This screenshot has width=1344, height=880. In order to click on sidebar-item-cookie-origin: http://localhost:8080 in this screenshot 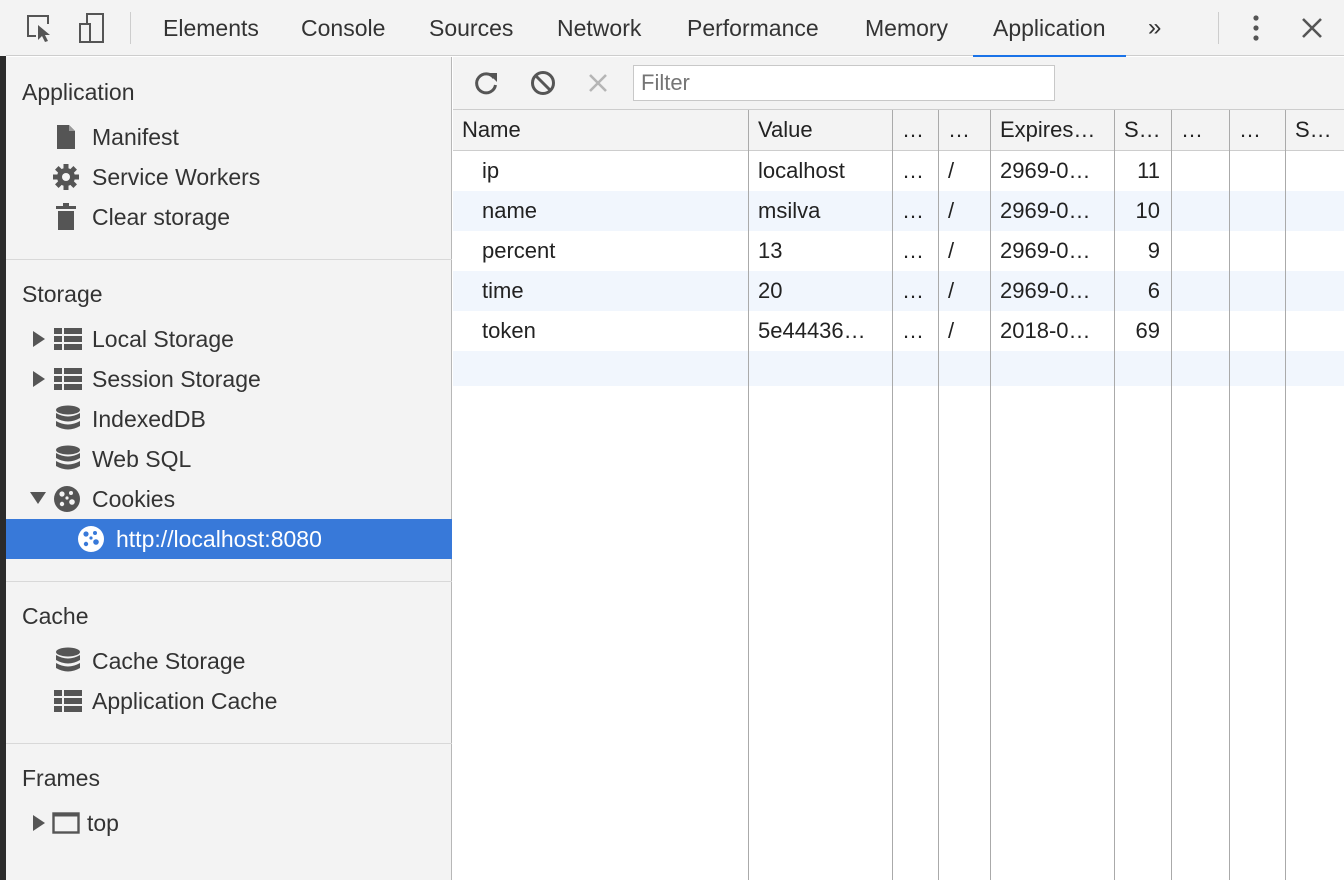, I will do `click(229, 539)`.